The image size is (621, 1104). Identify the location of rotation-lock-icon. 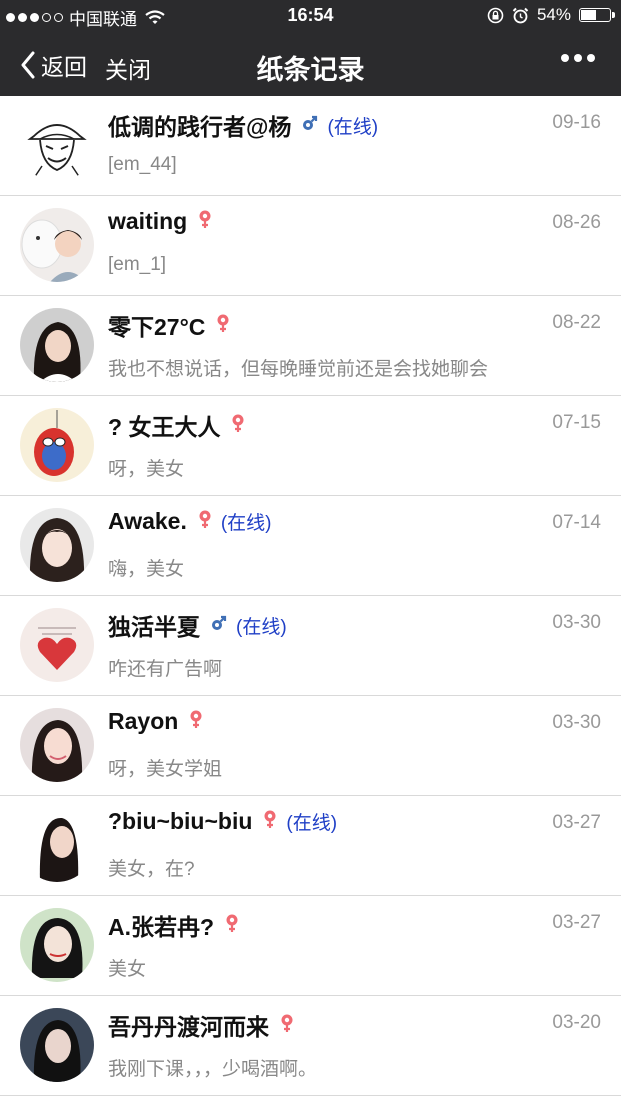
(495, 15).